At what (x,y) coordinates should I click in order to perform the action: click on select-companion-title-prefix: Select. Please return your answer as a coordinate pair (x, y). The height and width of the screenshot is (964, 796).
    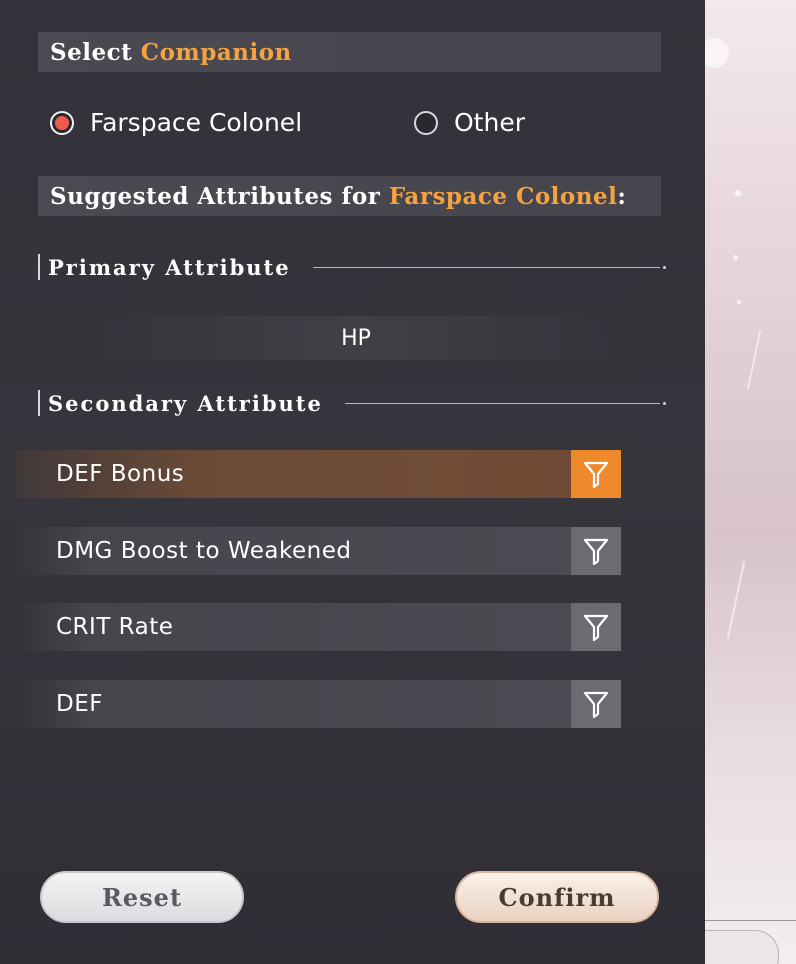
    Looking at the image, I should click on (91, 52).